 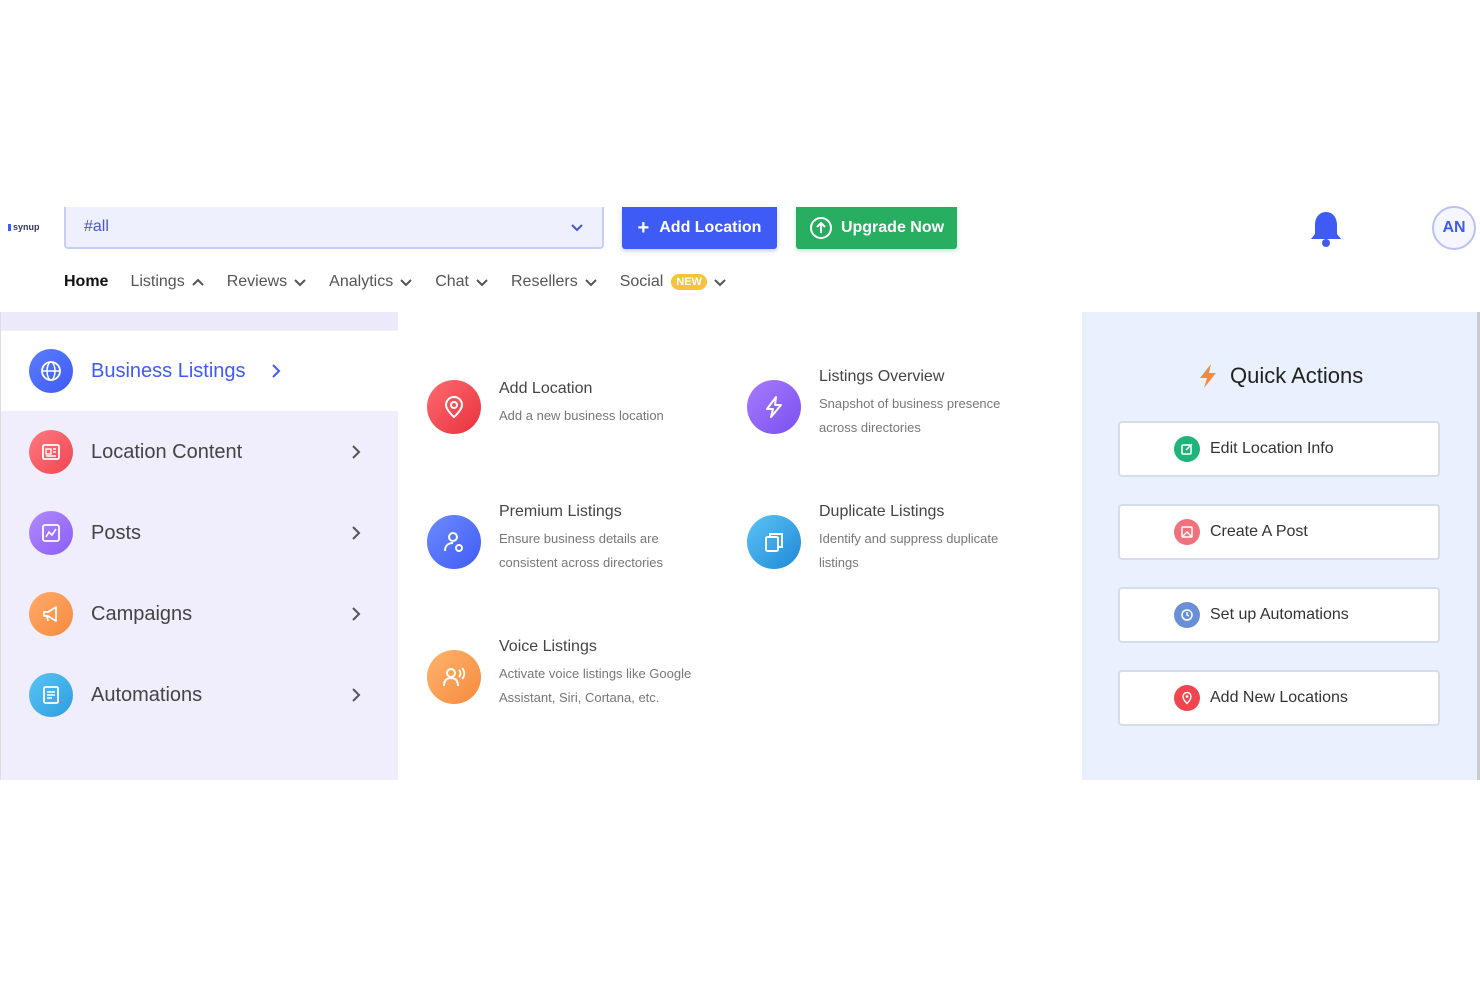 I want to click on menu-item-title: Voice Listings, so click(x=548, y=646).